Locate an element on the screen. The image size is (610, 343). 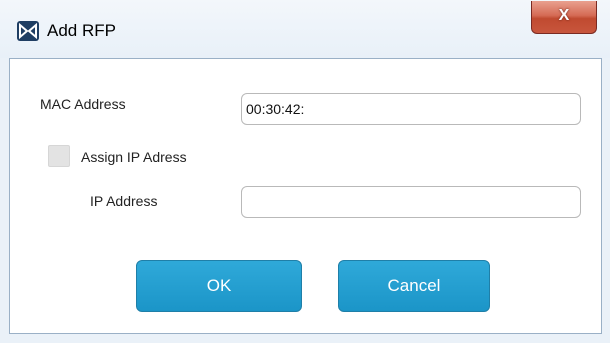
close-icon: X is located at coordinates (564, 15).